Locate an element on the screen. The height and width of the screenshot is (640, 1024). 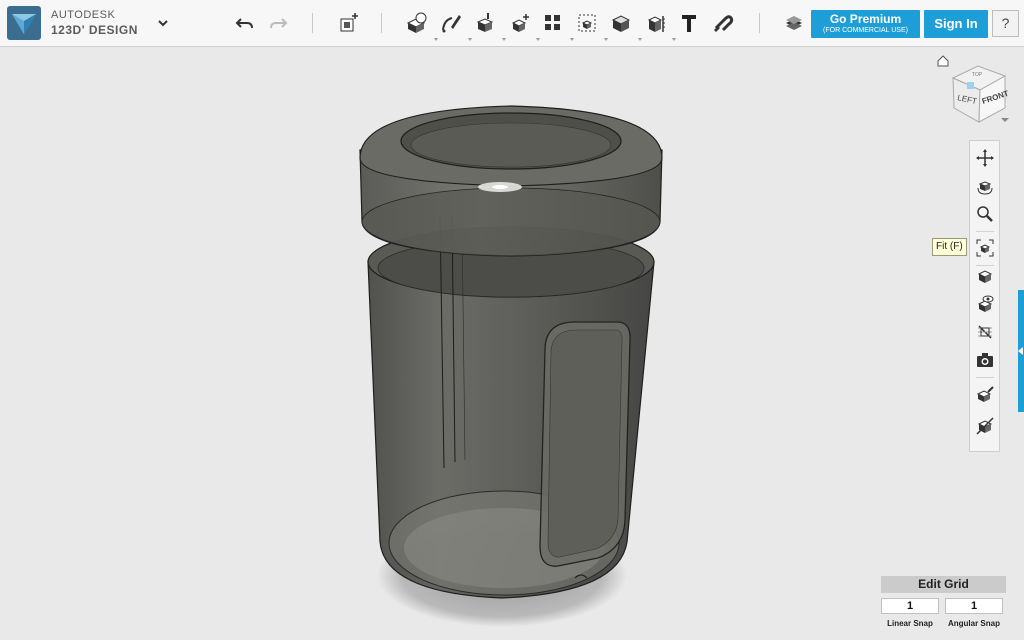
angular-snap-label: Angular Snap is located at coordinates (973, 623).